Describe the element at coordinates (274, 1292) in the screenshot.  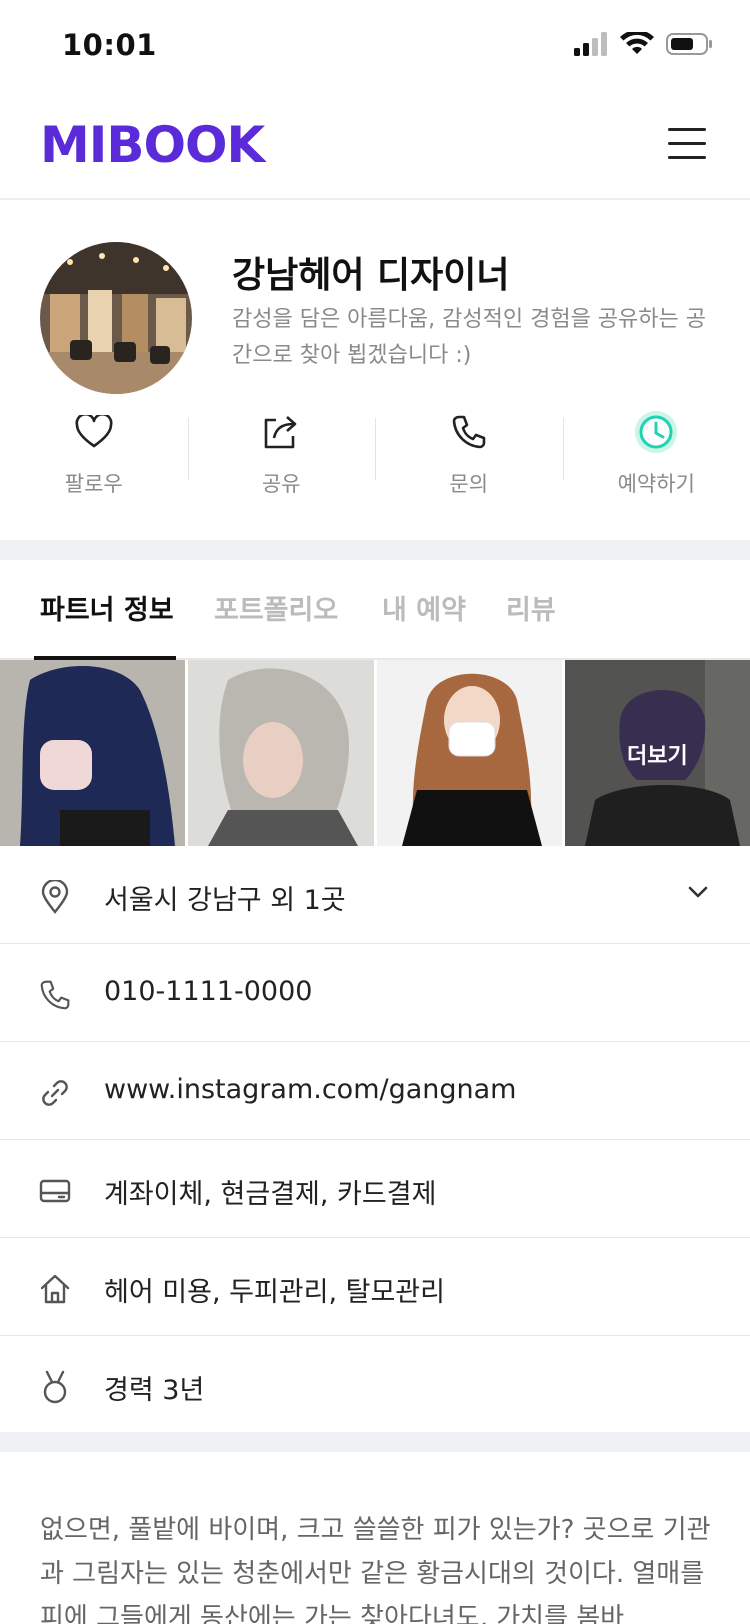
I see `service-list: 헤어 미용, 두피관리, 탈모관리` at that location.